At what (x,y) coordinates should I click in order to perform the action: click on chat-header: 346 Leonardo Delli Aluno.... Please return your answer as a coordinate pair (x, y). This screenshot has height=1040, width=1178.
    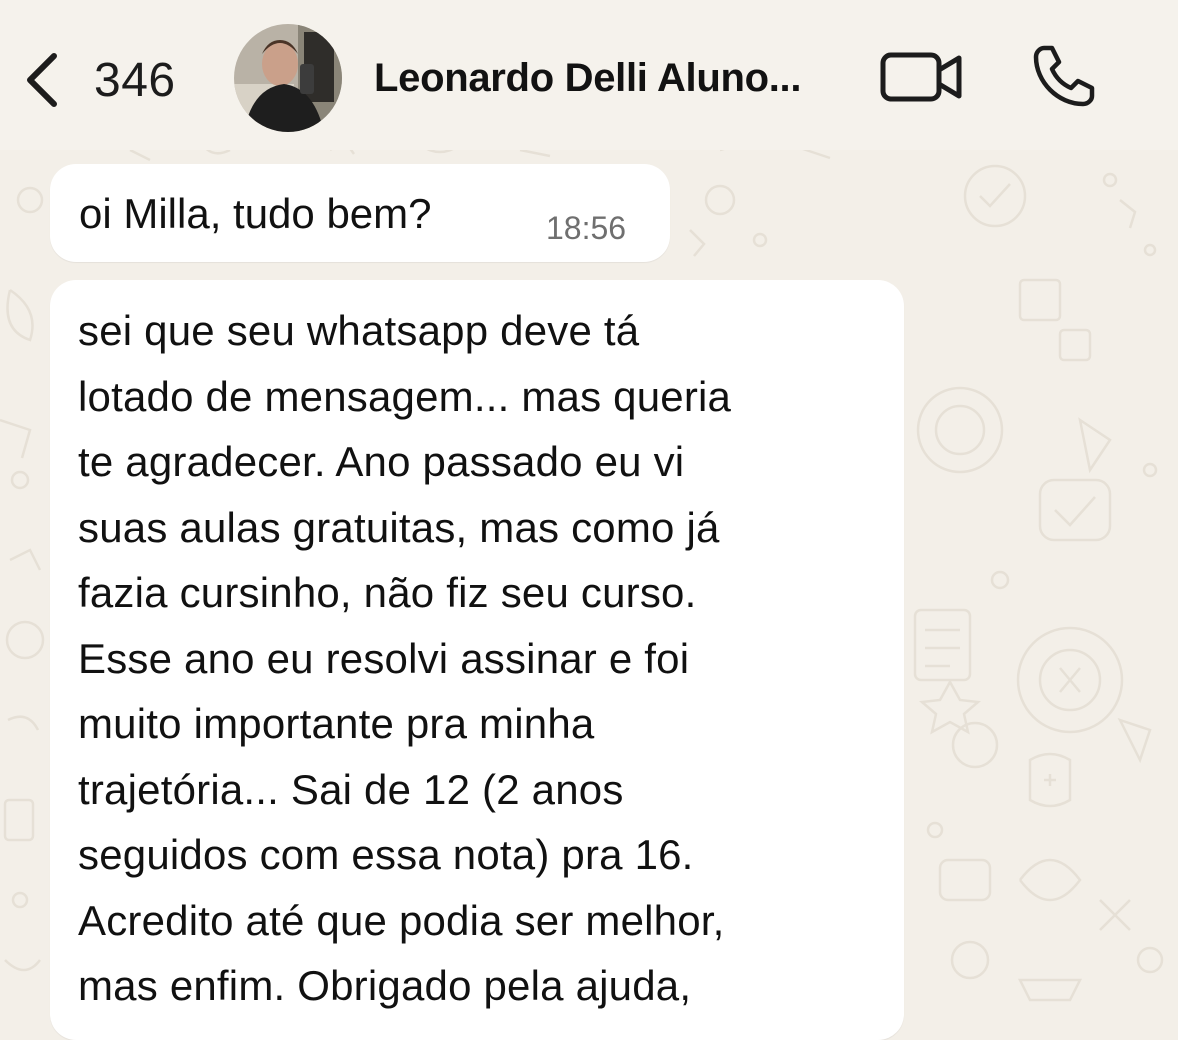
    Looking at the image, I should click on (589, 75).